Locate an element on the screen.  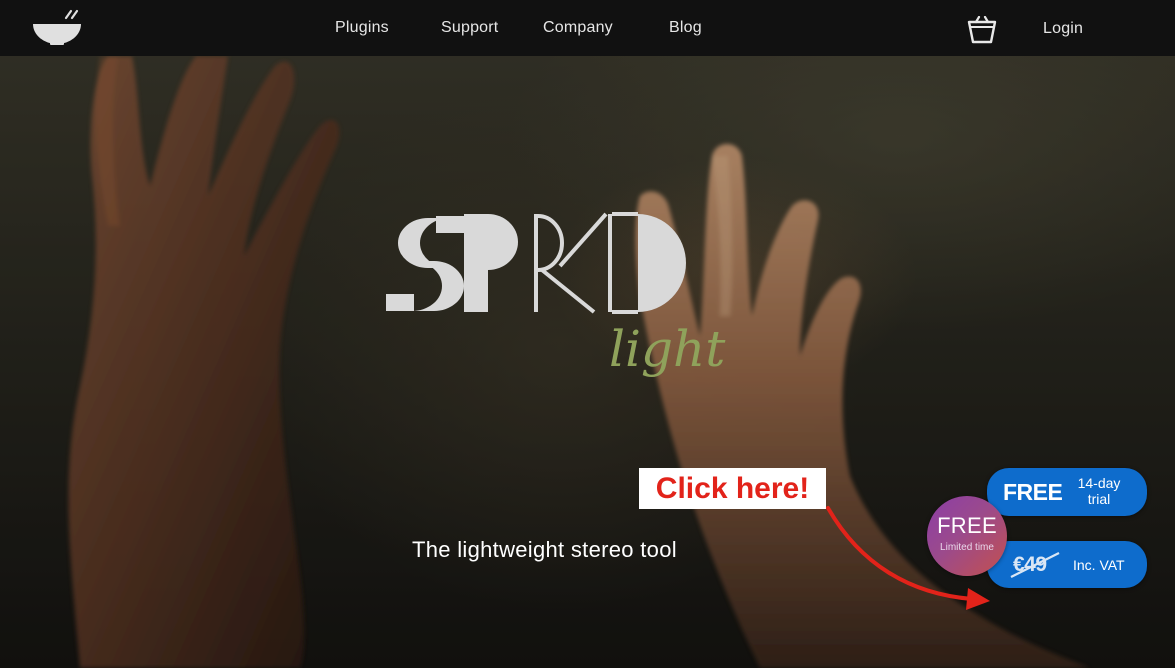
badge-subtitle: Limited time is located at coordinates (967, 547).